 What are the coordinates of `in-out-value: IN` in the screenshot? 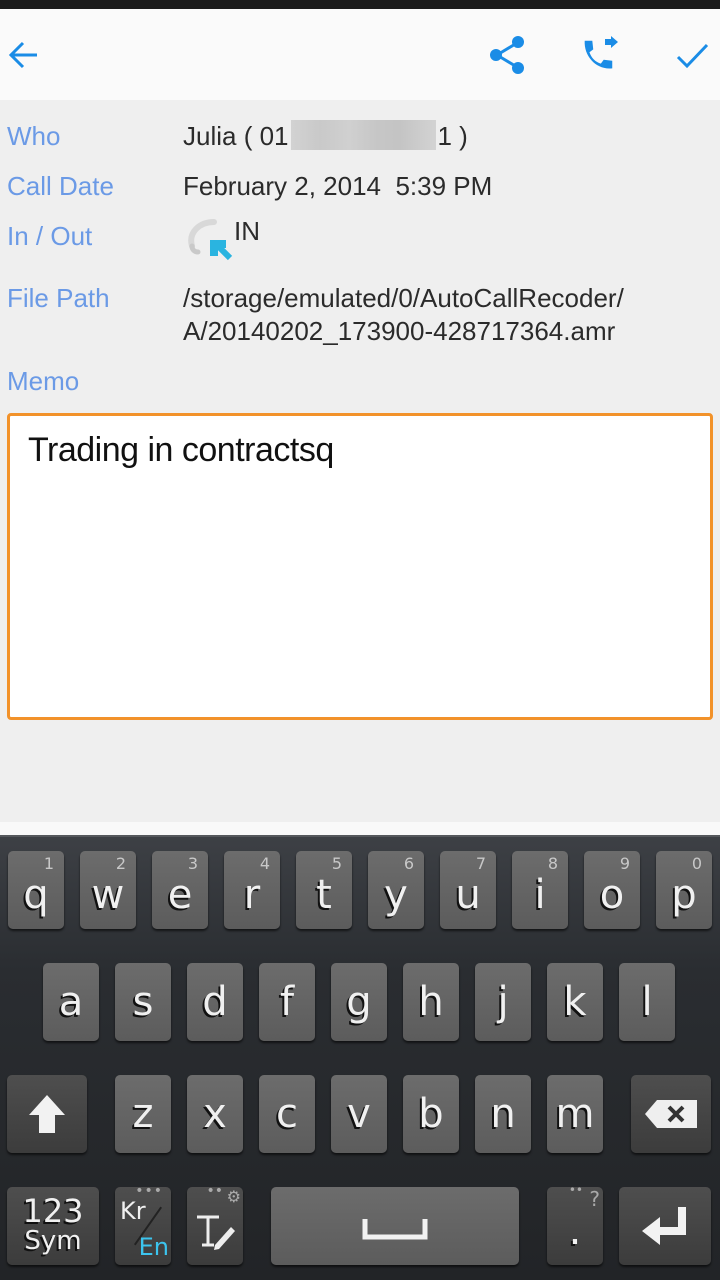 It's located at (225, 239).